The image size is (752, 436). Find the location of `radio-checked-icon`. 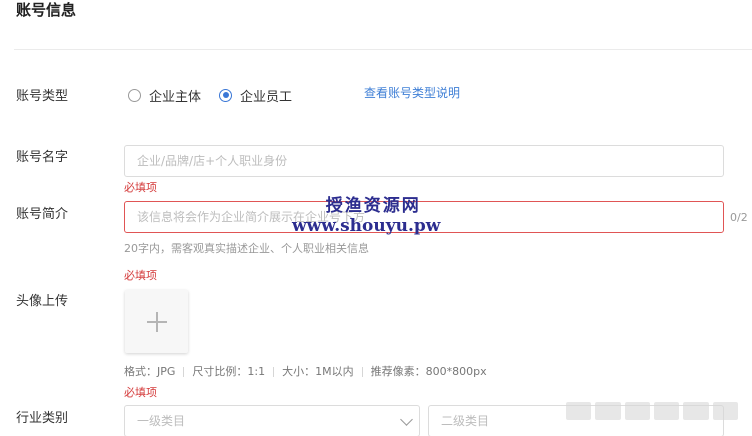

radio-checked-icon is located at coordinates (226, 95).